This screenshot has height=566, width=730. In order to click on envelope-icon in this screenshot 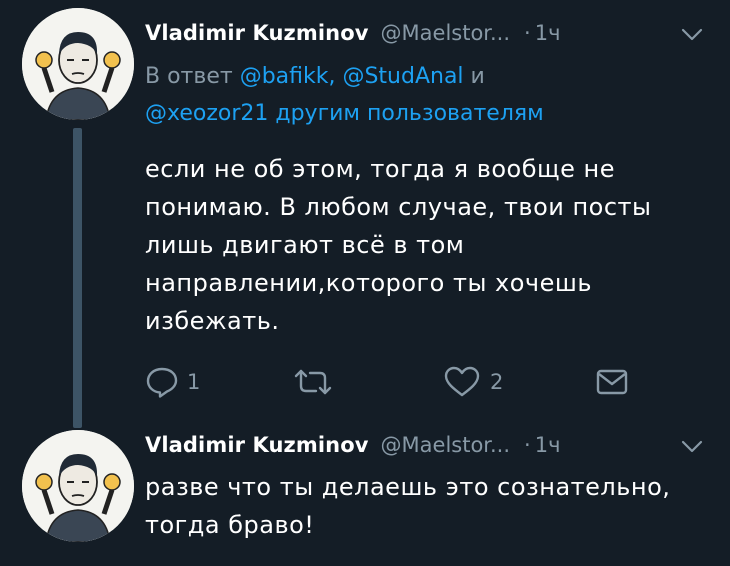, I will do `click(612, 382)`.